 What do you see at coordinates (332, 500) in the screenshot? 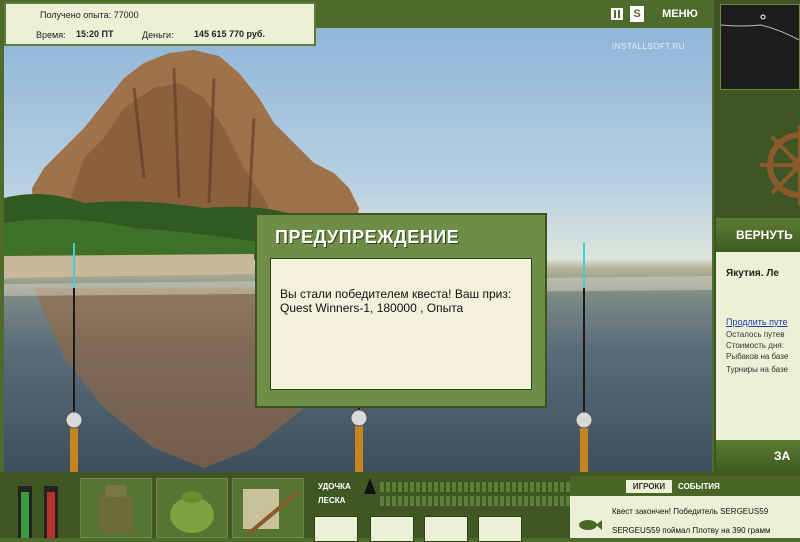
I see `line-label: ЛЕСКА` at bounding box center [332, 500].